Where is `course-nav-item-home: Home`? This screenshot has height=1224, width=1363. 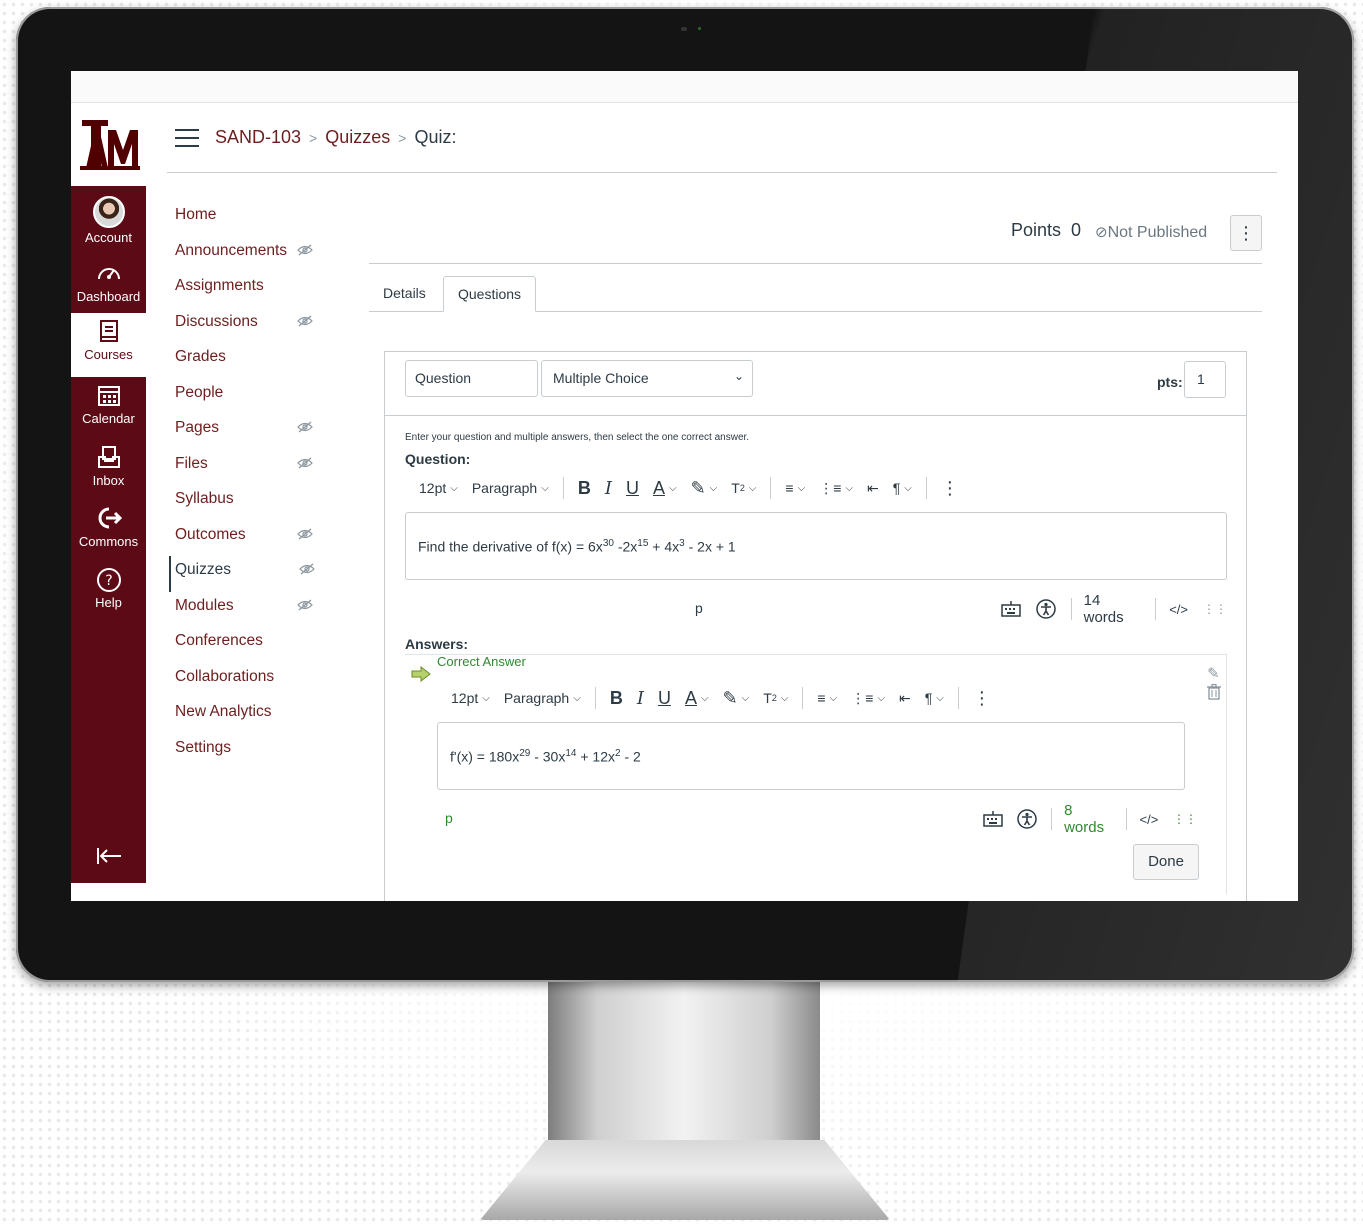 course-nav-item-home: Home is located at coordinates (249, 219).